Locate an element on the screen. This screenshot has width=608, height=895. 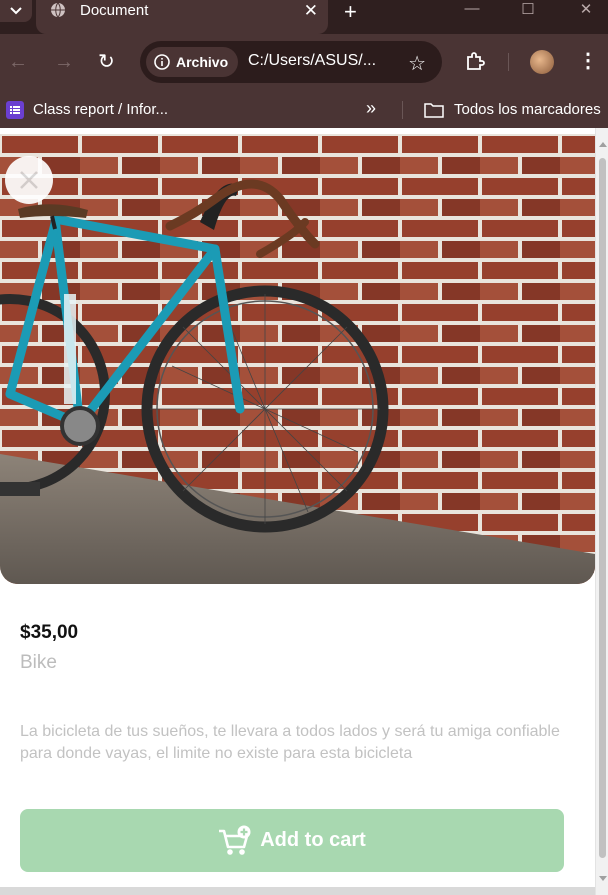
window-close-button: ✕ is located at coordinates (586, 11).